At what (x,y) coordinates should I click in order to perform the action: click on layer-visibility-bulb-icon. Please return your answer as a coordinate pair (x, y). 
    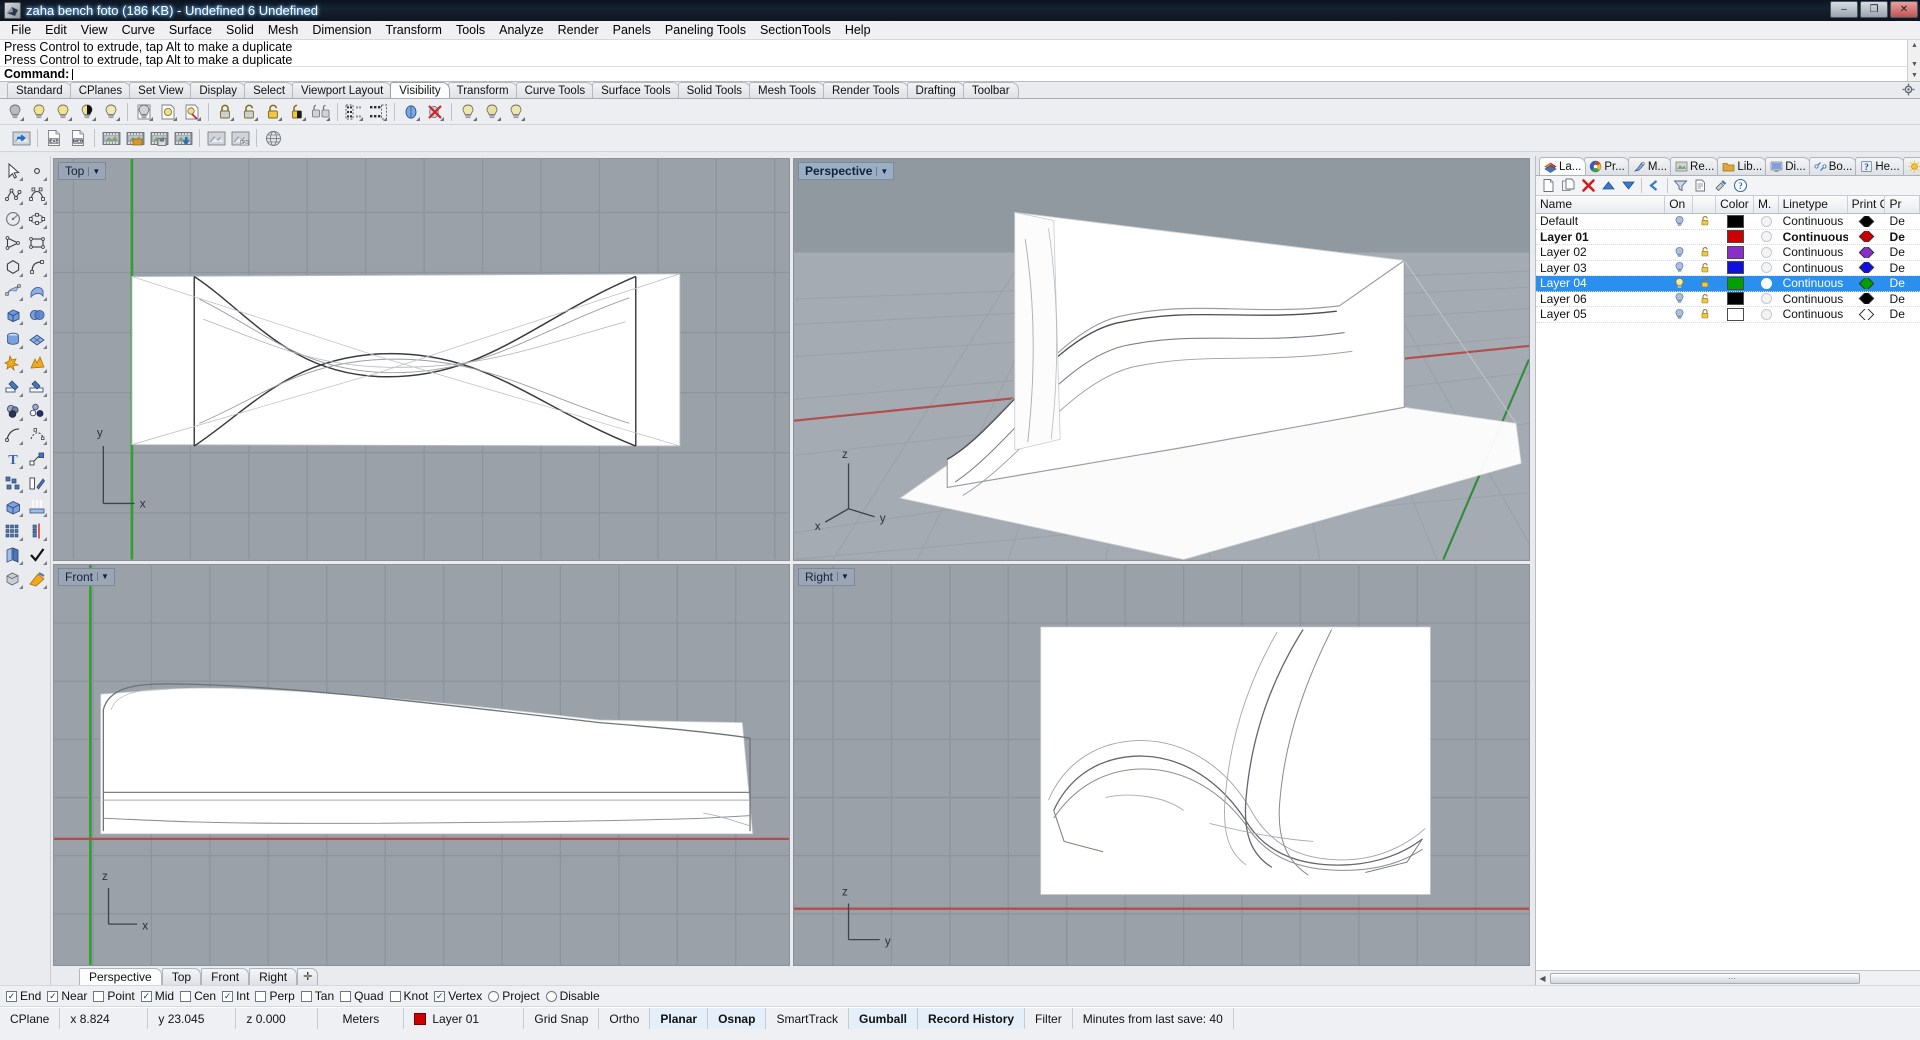
    Looking at the image, I should click on (1680, 267).